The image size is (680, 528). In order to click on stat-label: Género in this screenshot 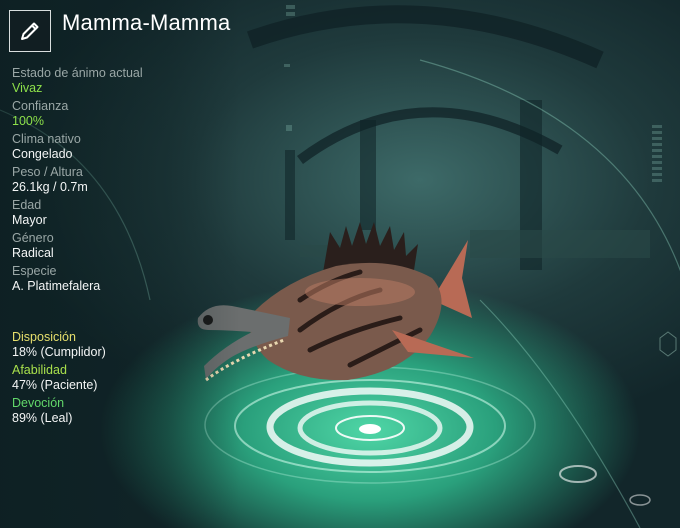, I will do `click(33, 238)`.